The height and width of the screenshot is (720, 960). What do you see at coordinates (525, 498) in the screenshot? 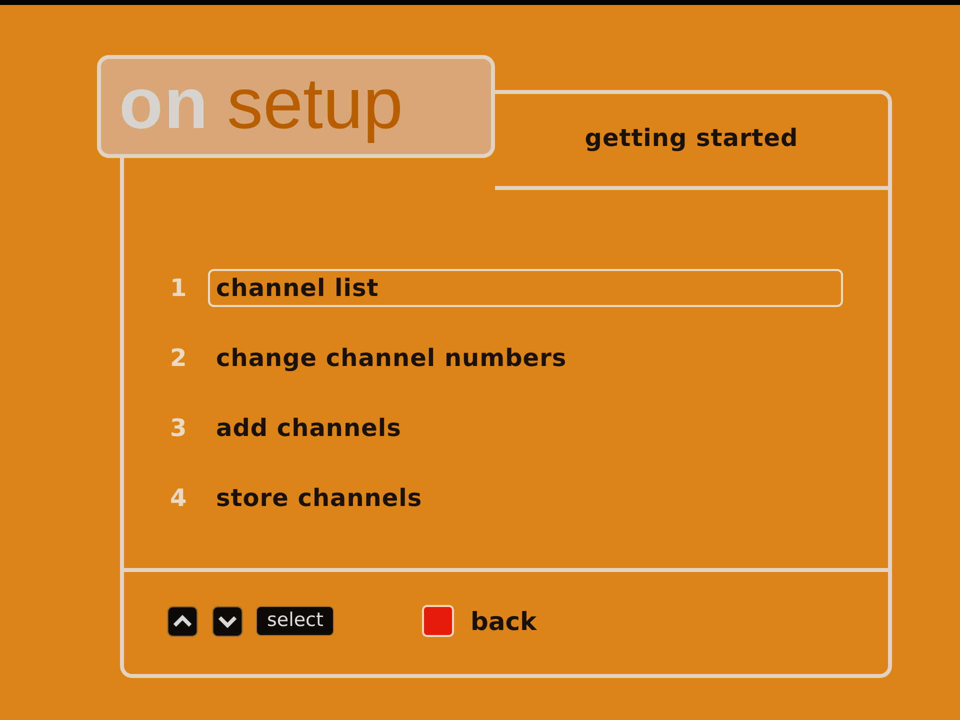
I see `menu-item: store channels` at bounding box center [525, 498].